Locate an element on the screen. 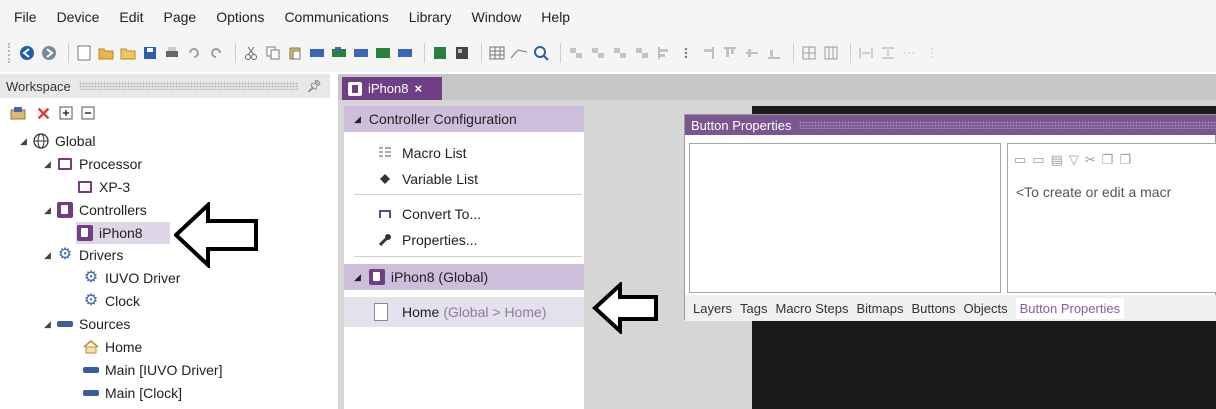  section-controller-configuration: ◢ Controller Configuration is located at coordinates (464, 119).